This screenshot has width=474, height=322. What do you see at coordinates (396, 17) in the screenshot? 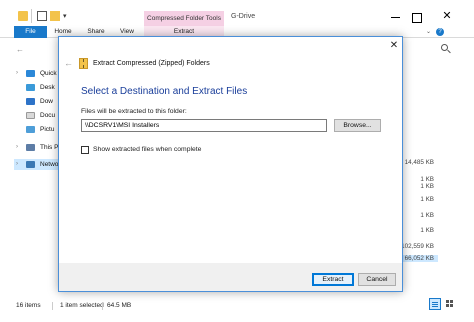
I see `minimize-button` at bounding box center [396, 17].